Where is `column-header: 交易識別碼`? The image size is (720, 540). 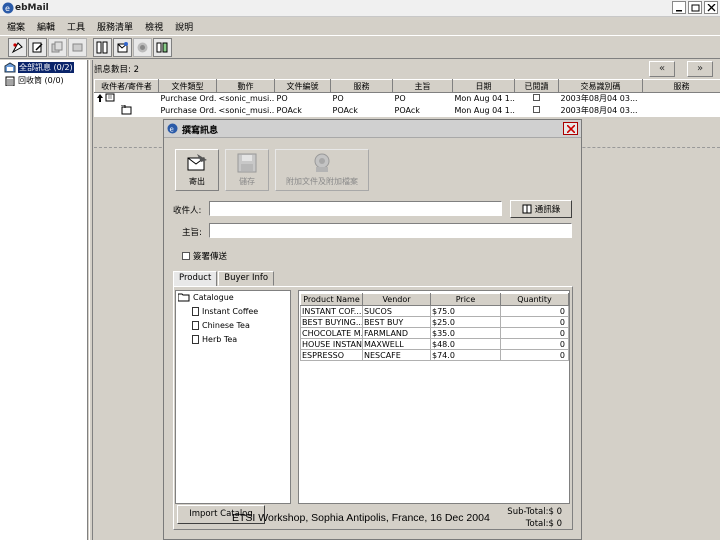 column-header: 交易識別碼 is located at coordinates (600, 86).